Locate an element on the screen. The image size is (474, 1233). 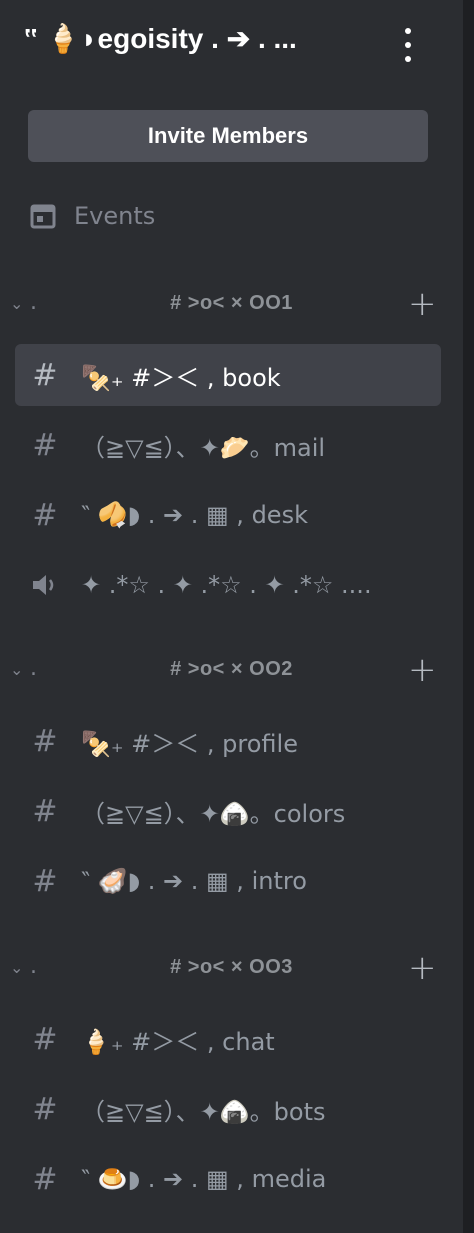
events-link: Events is located at coordinates (92, 216).